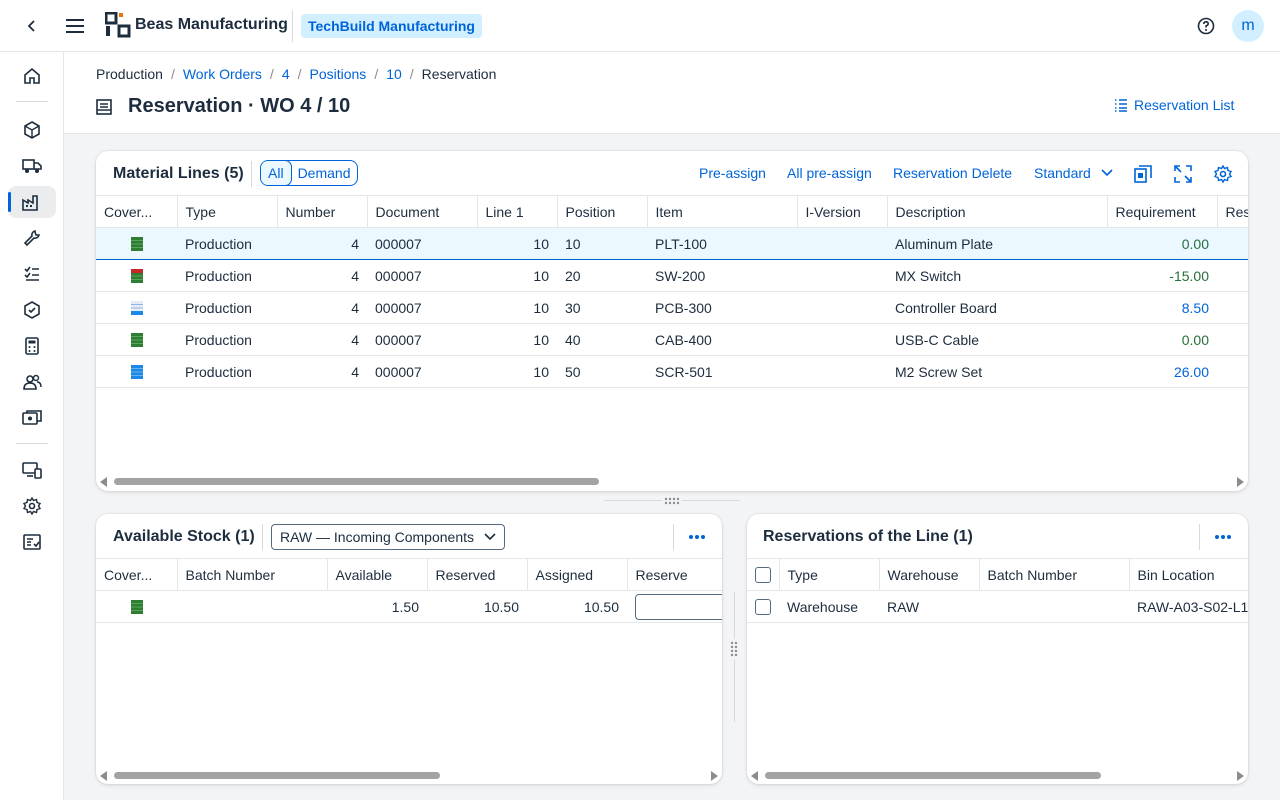  I want to click on column-header: Number, so click(322, 211).